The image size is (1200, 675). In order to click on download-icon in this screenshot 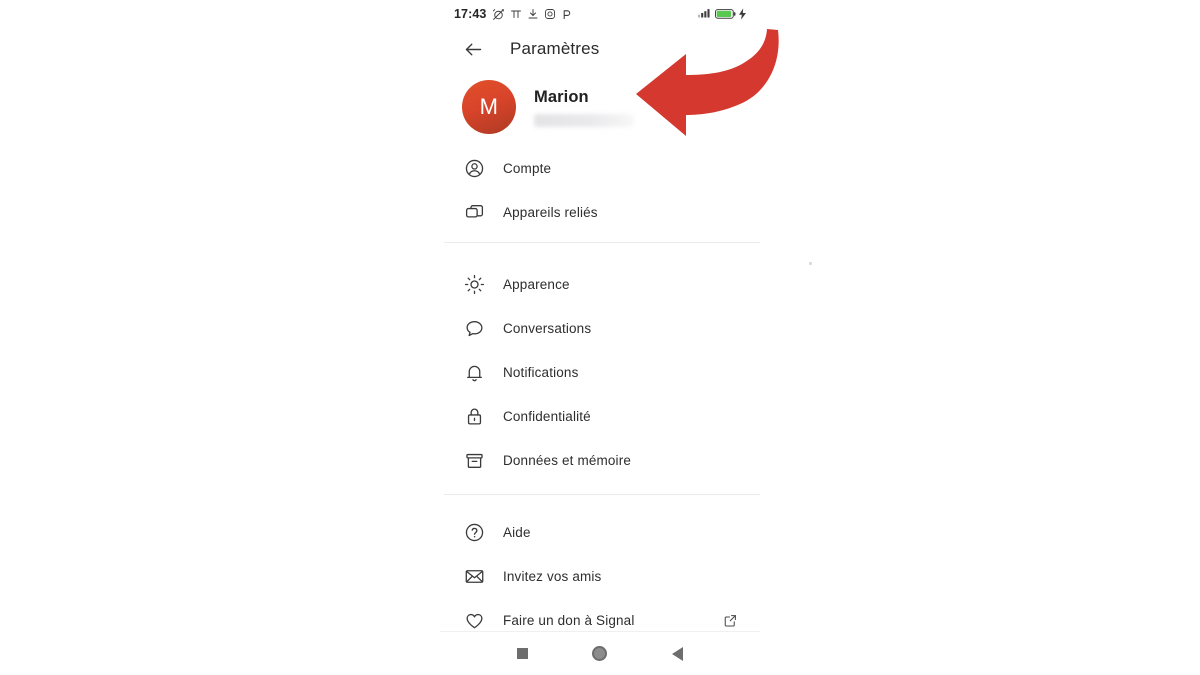, I will do `click(533, 14)`.